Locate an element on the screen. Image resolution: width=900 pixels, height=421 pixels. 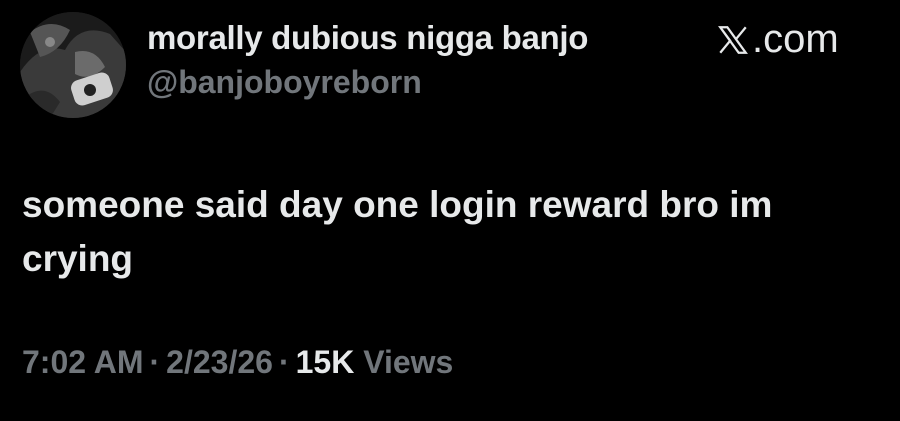
brand-domain-label: .com is located at coordinates (795, 39).